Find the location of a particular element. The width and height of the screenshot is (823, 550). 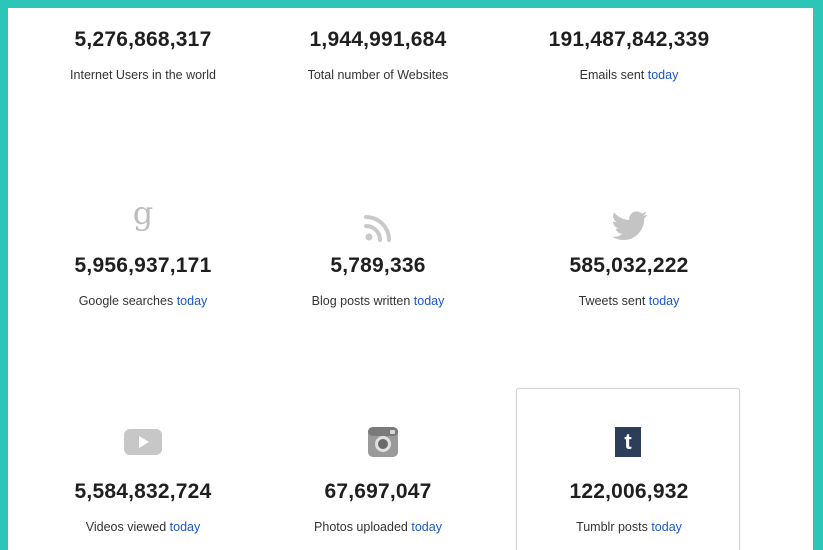

stat-label: Videos viewed today is located at coordinates (143, 527).